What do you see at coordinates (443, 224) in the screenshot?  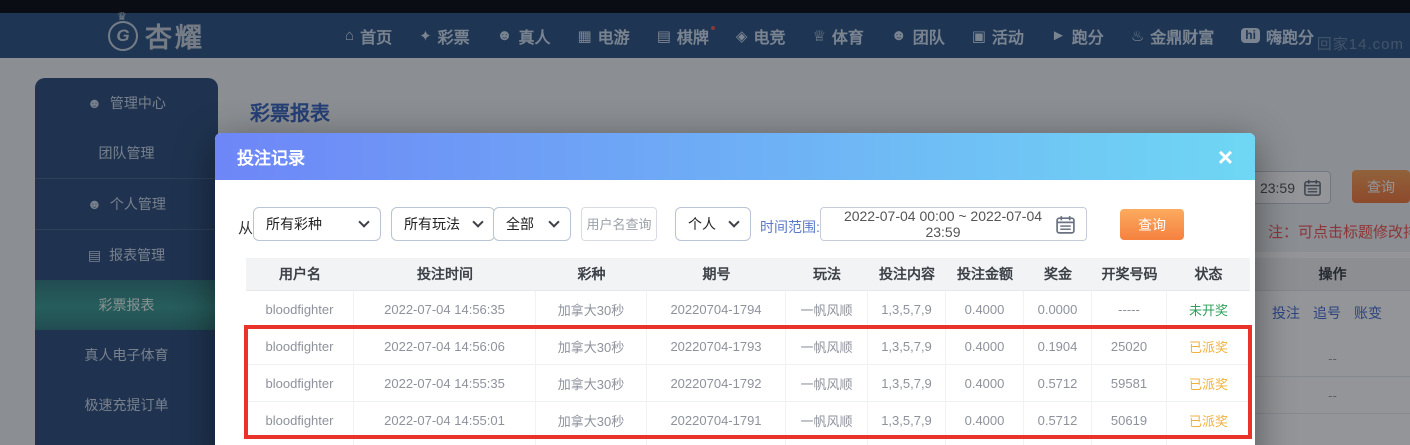 I see `play-method-select: 所有玩法` at bounding box center [443, 224].